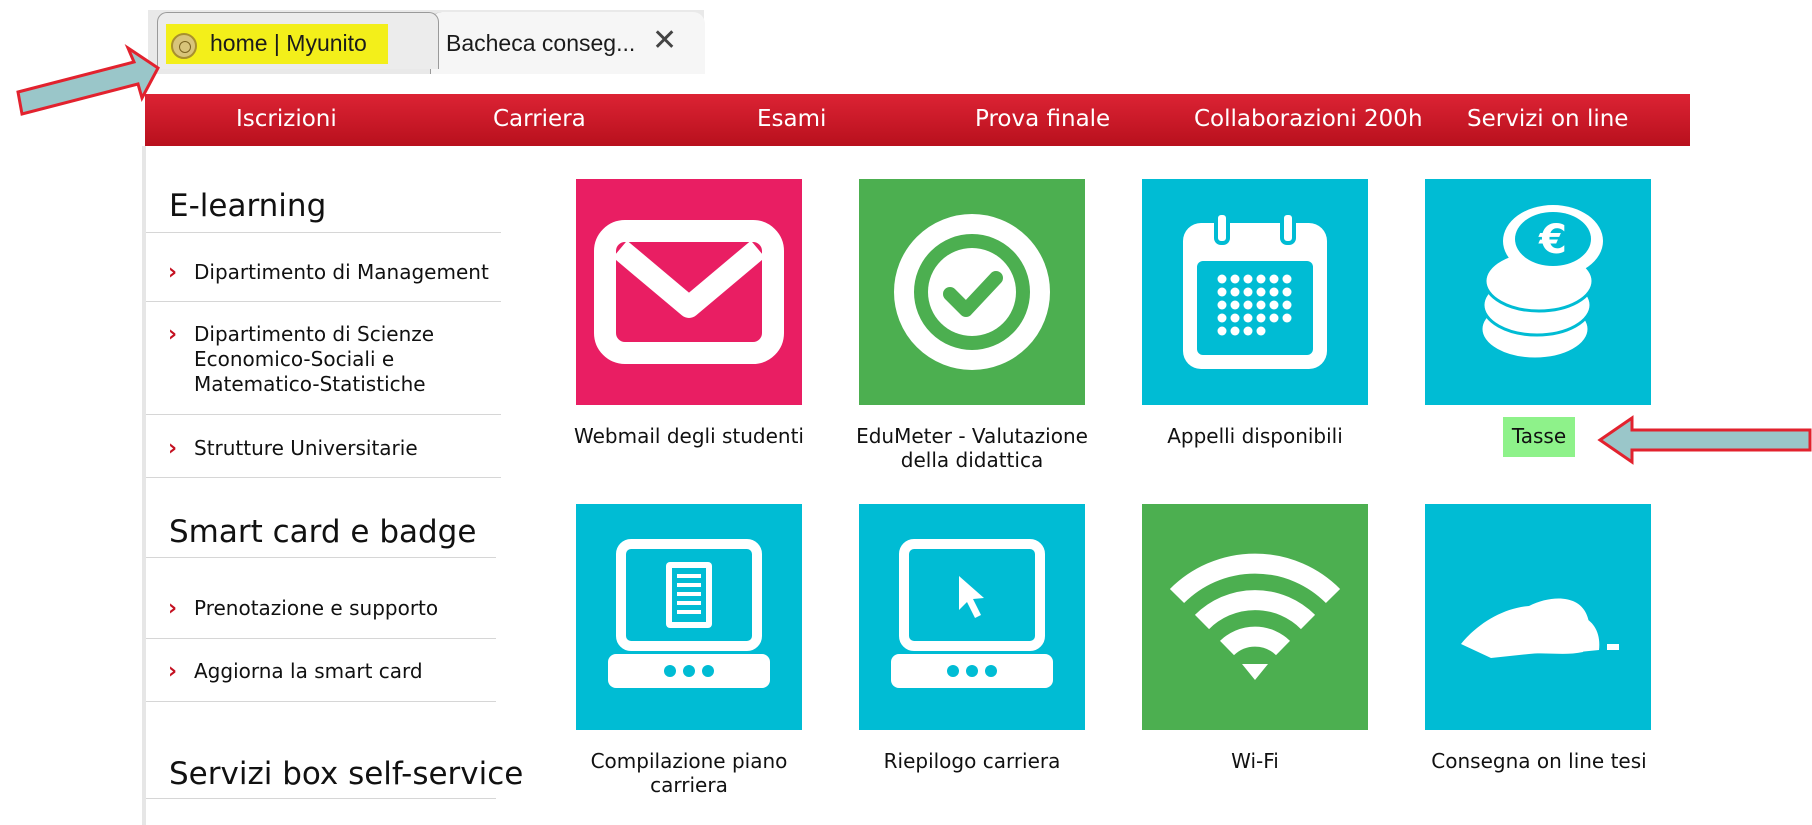 The width and height of the screenshot is (1812, 825). Describe the element at coordinates (664, 41) in the screenshot. I see `close-icon: ✕` at that location.